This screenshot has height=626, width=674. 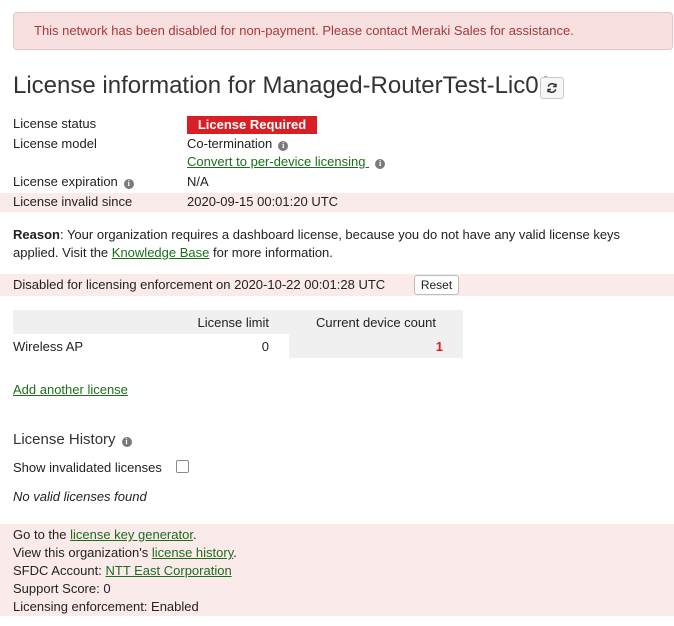 What do you see at coordinates (198, 181) in the screenshot?
I see `license-expiration-value: N/A` at bounding box center [198, 181].